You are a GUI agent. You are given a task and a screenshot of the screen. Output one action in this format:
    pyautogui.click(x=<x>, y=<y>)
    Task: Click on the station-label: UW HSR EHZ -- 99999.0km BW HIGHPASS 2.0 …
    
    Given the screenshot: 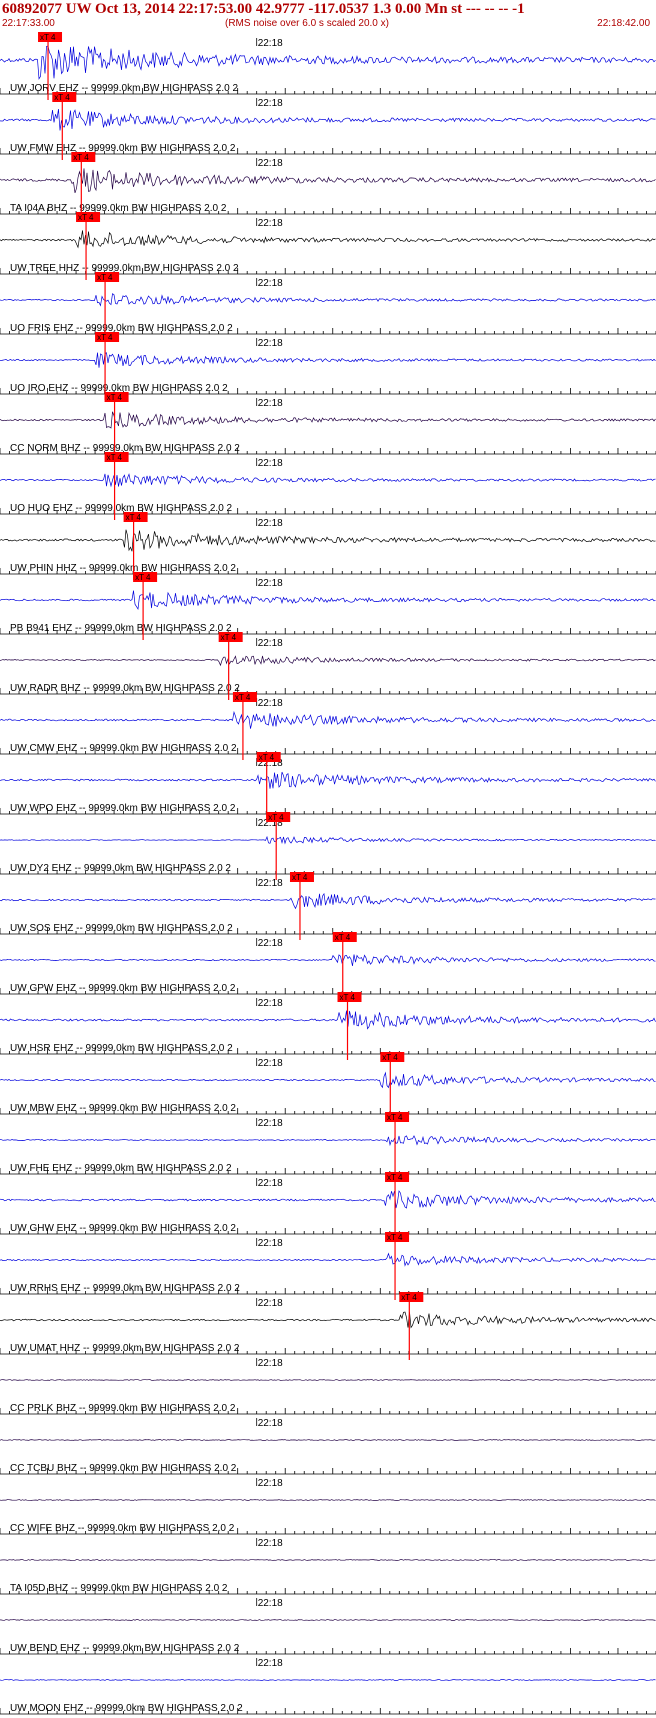 What is the action you would take?
    pyautogui.click(x=121, y=1048)
    